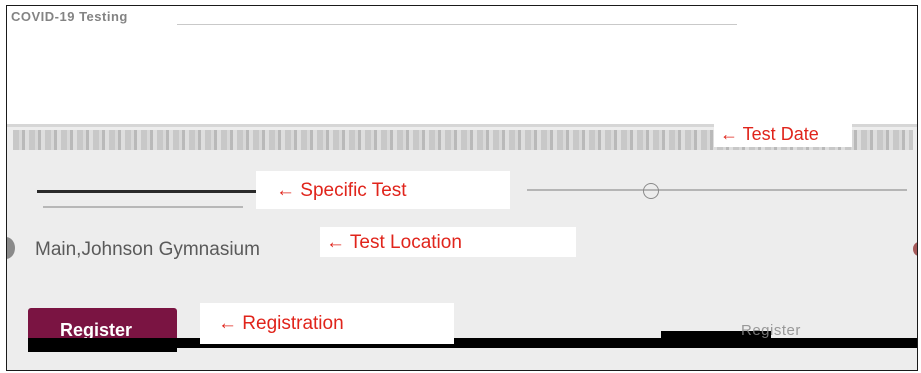  I want to click on callout-test-location: ← Test Location, so click(448, 242).